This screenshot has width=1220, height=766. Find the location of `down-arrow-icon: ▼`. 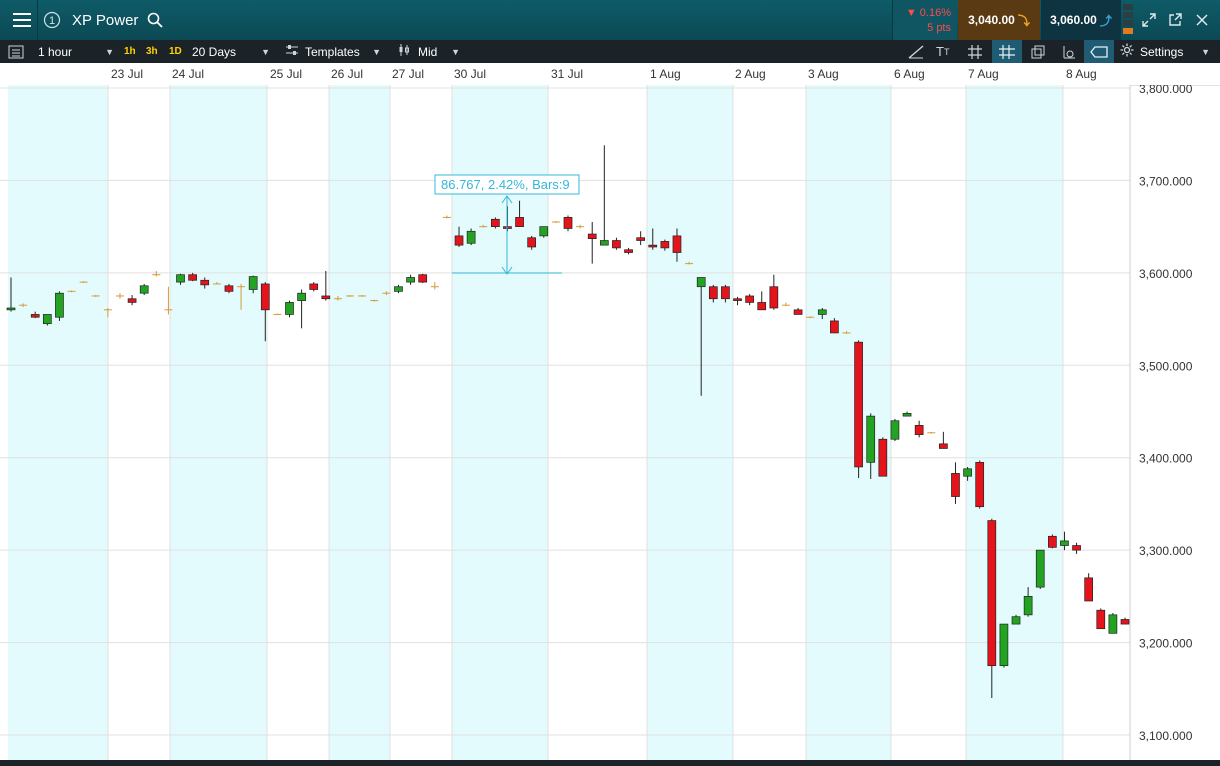

down-arrow-icon: ▼ is located at coordinates (911, 13).